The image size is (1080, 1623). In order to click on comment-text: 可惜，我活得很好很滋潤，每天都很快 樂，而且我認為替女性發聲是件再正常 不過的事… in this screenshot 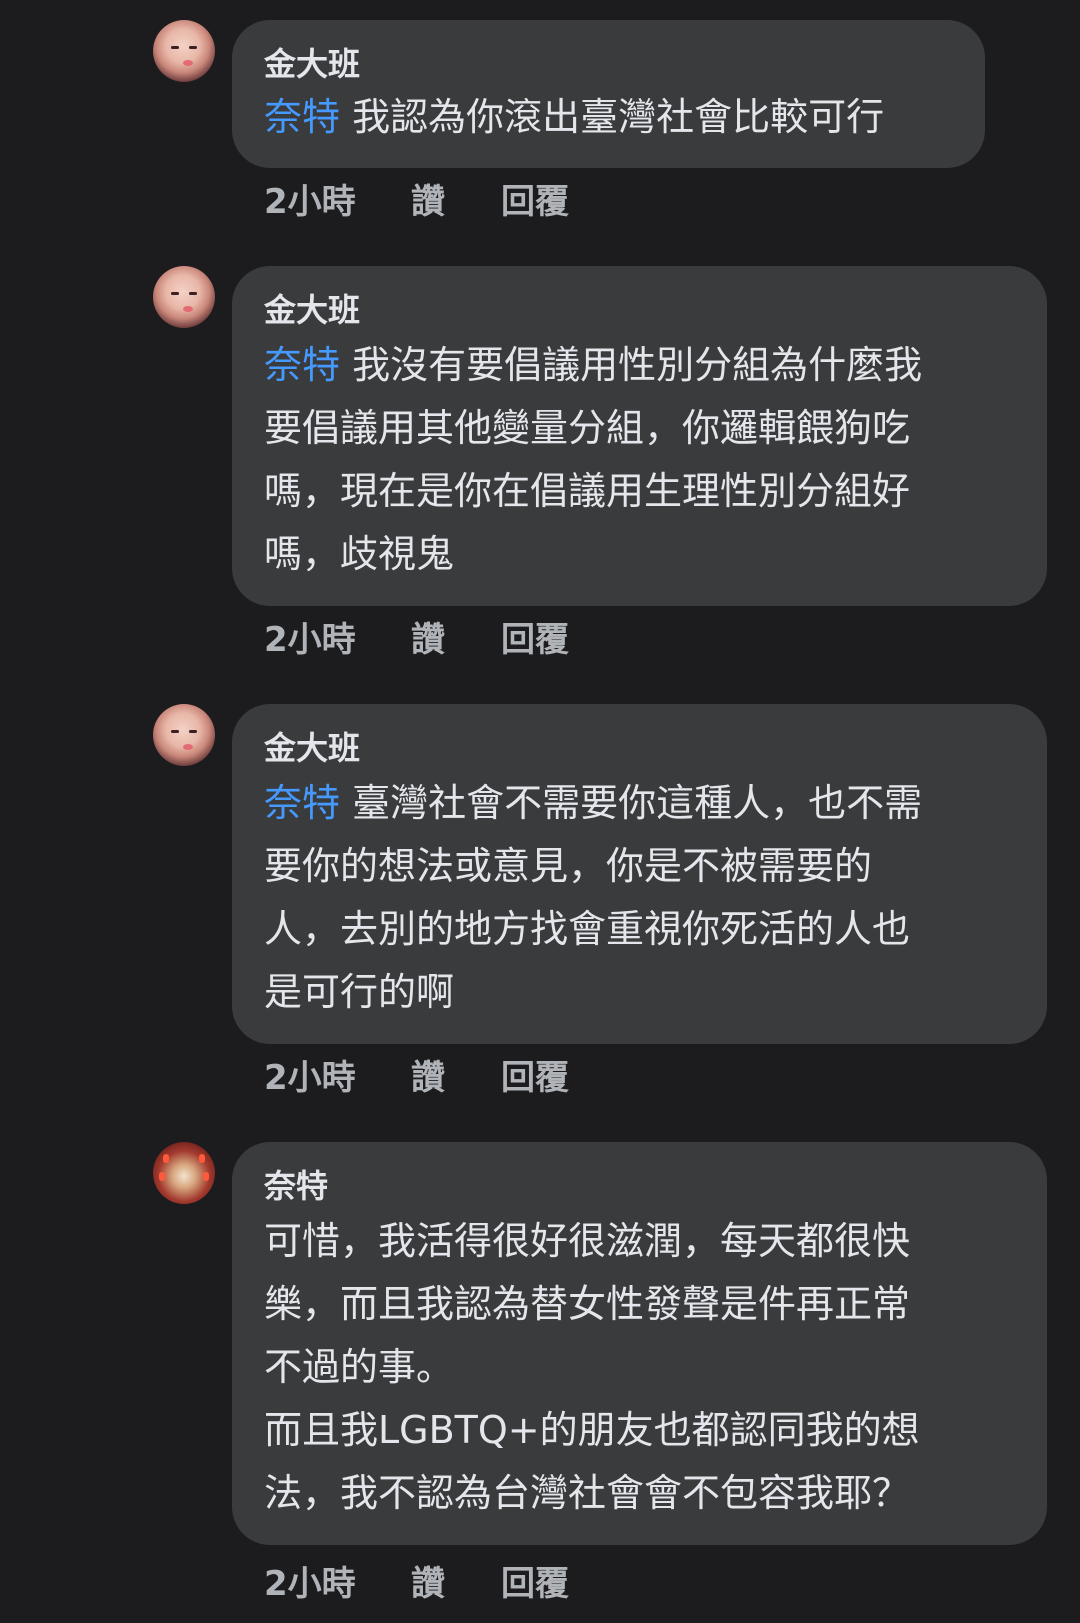, I will do `click(638, 1367)`.